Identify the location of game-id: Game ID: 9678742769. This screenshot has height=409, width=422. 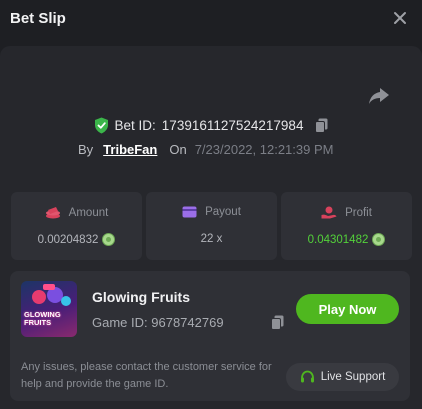
(158, 322).